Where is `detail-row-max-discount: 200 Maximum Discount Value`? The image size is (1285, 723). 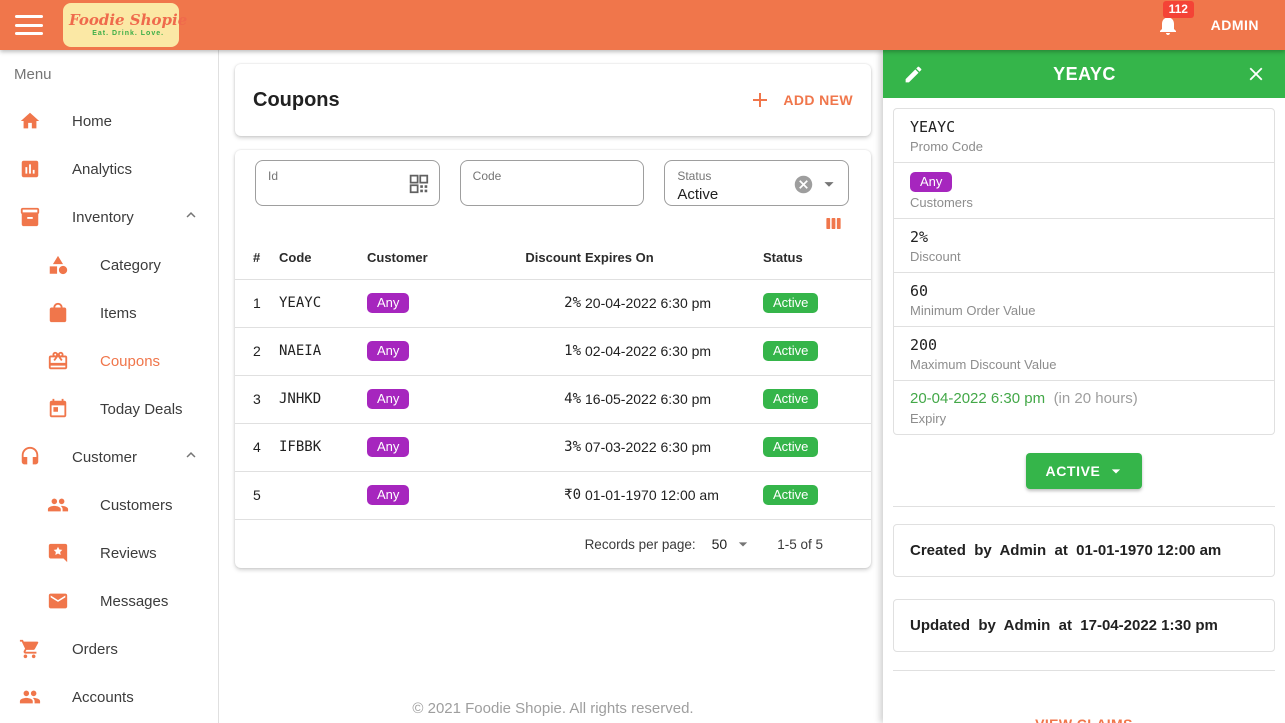
detail-row-max-discount: 200 Maximum Discount Value is located at coordinates (1084, 353).